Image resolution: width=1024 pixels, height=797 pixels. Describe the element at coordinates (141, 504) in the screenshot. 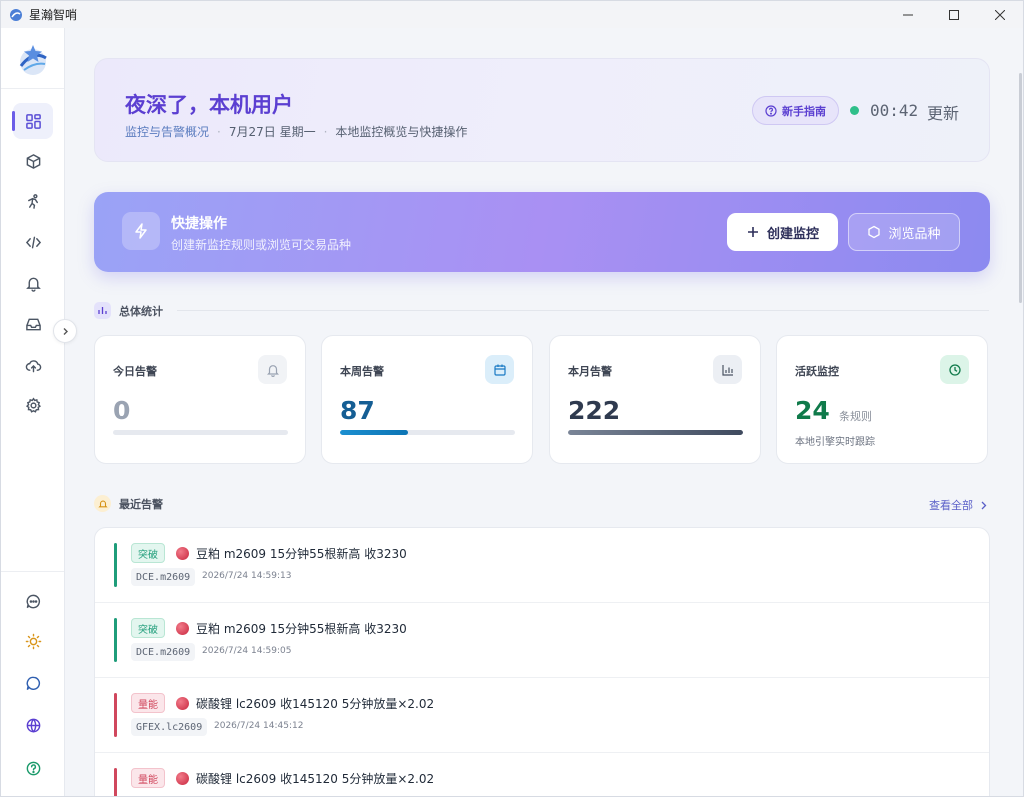

I see `alerts-section-title: 最近告警` at that location.